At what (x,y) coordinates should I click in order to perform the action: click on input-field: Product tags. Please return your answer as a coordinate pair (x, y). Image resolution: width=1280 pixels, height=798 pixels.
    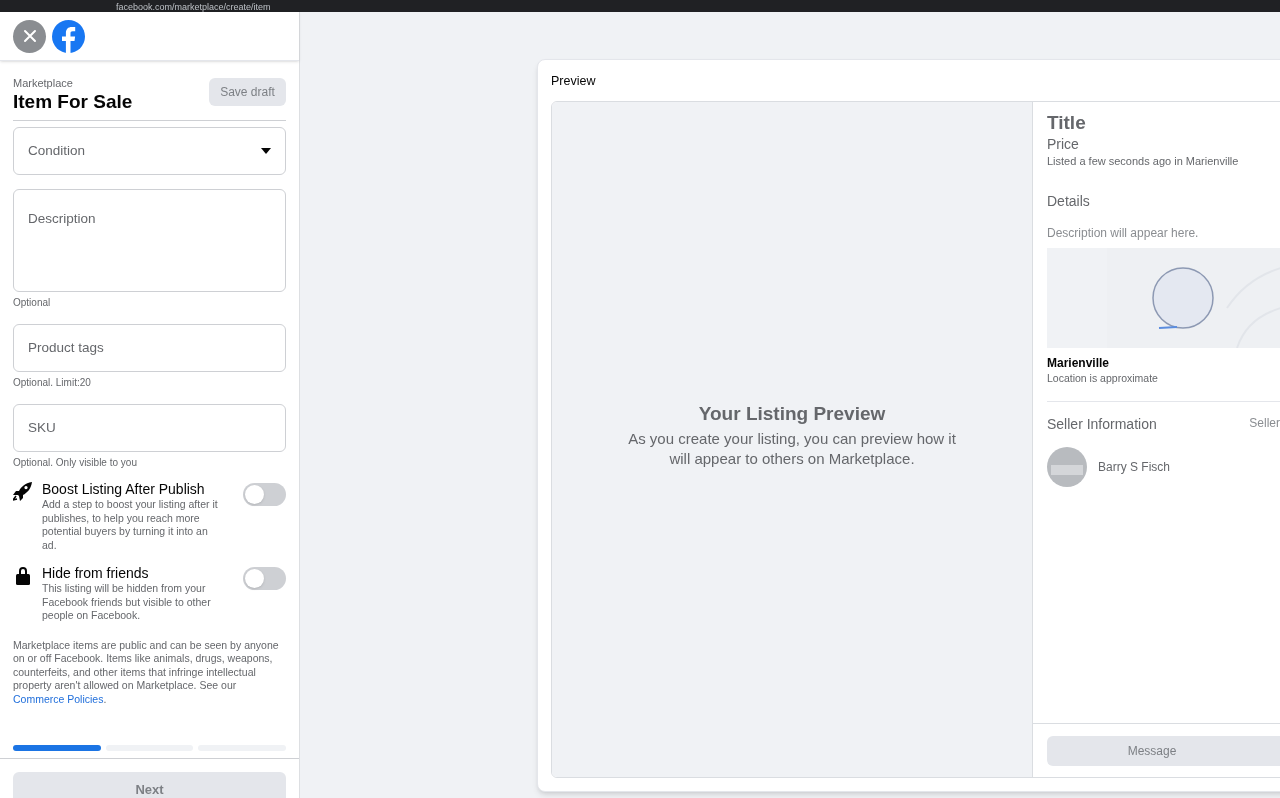
    Looking at the image, I should click on (149, 348).